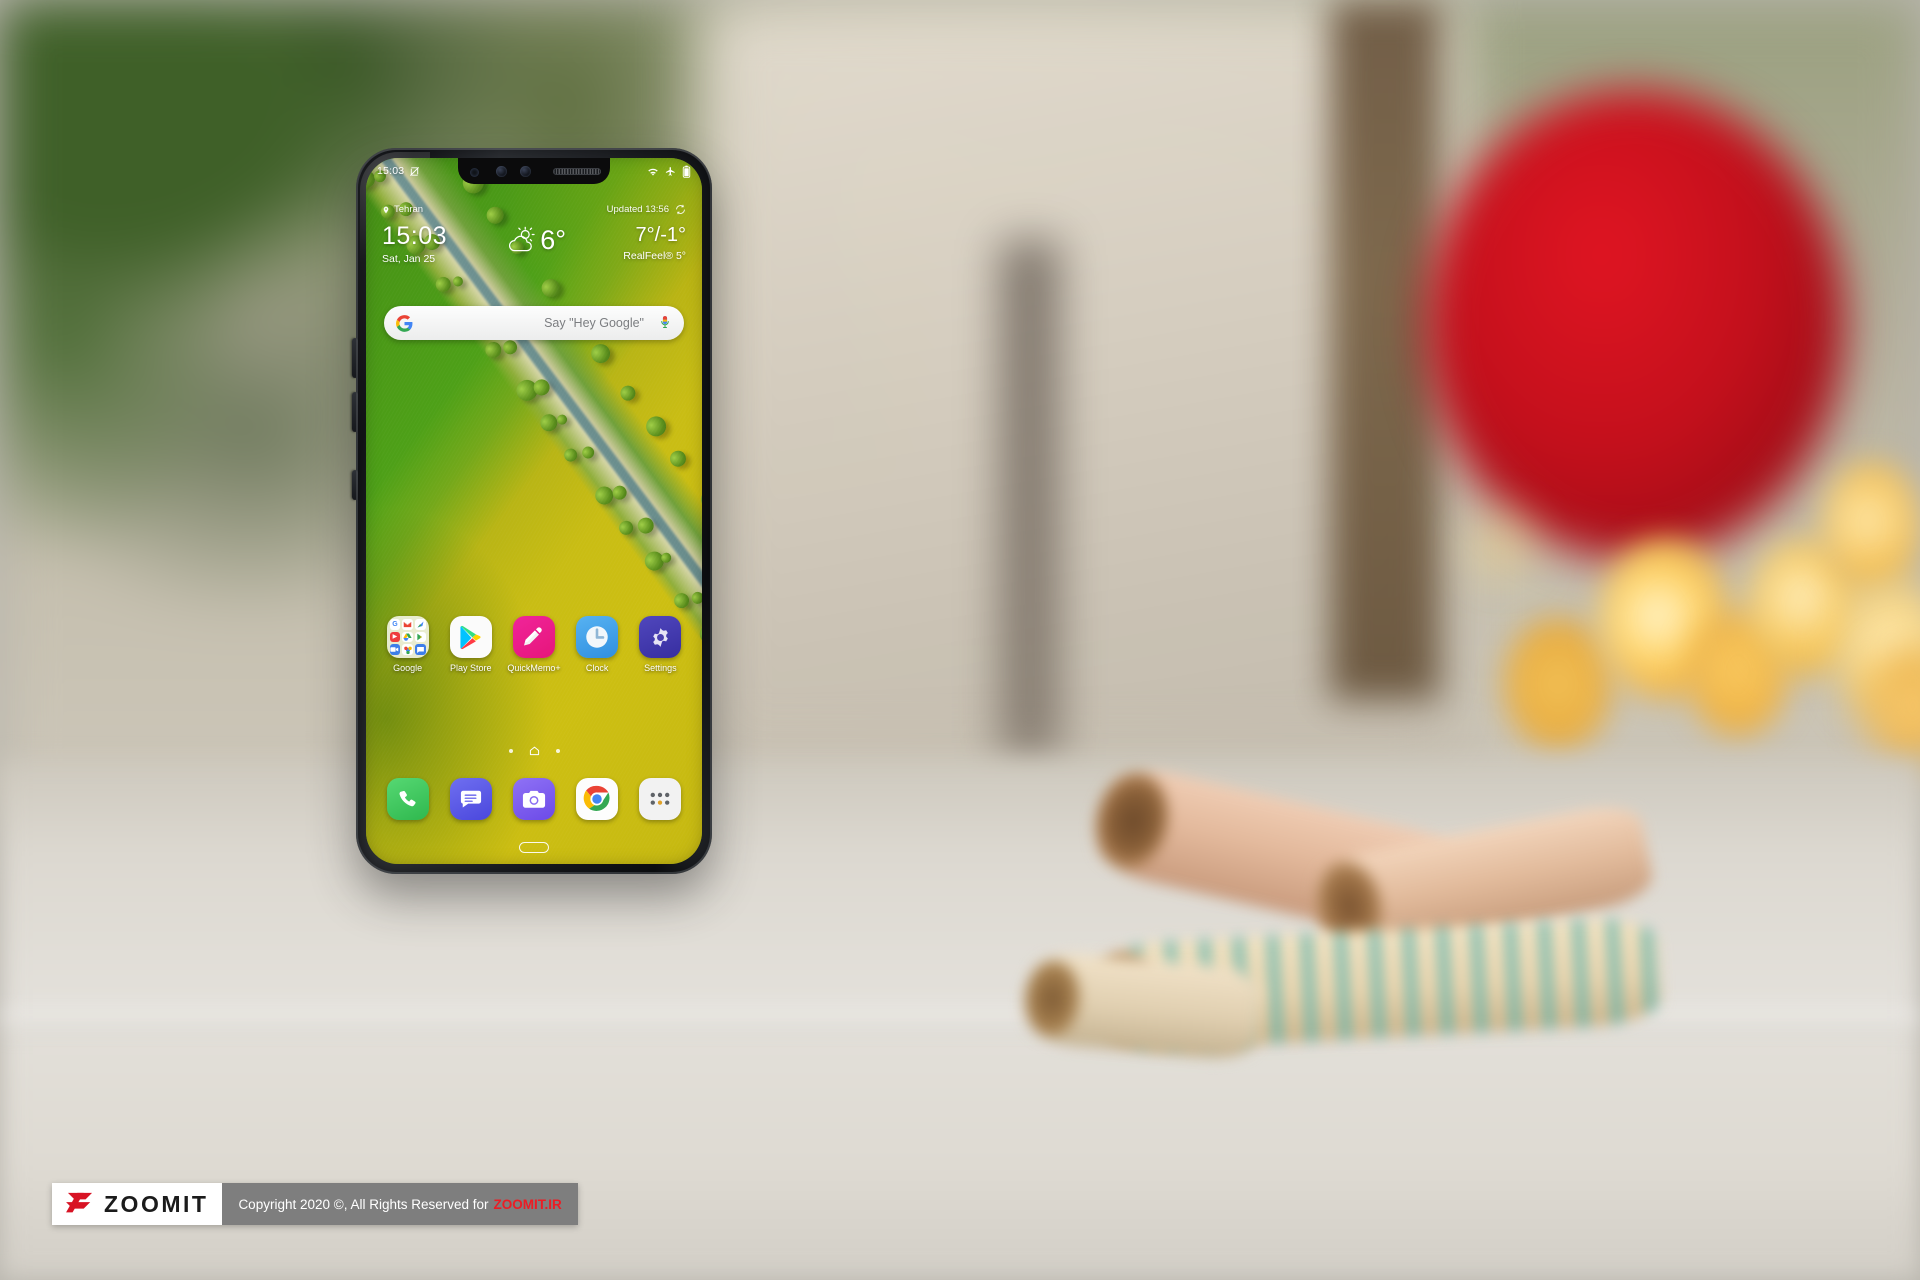 The height and width of the screenshot is (1280, 1920). What do you see at coordinates (534, 171) in the screenshot?
I see `status-bar: 15:03` at bounding box center [534, 171].